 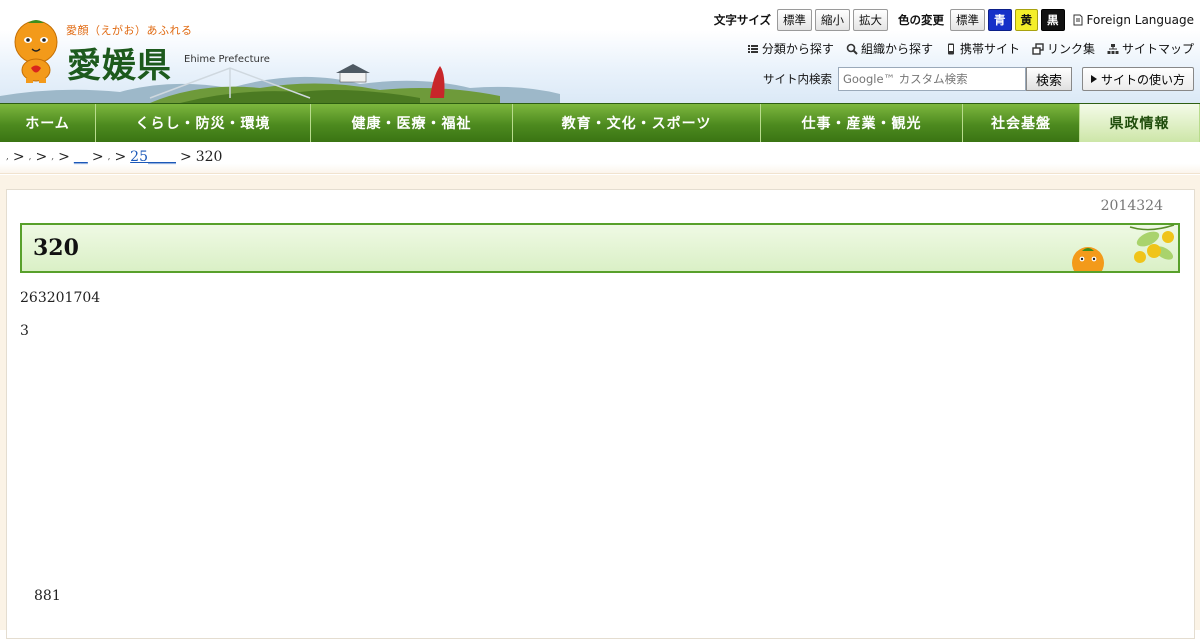 I want to click on document-icon, so click(x=1078, y=20).